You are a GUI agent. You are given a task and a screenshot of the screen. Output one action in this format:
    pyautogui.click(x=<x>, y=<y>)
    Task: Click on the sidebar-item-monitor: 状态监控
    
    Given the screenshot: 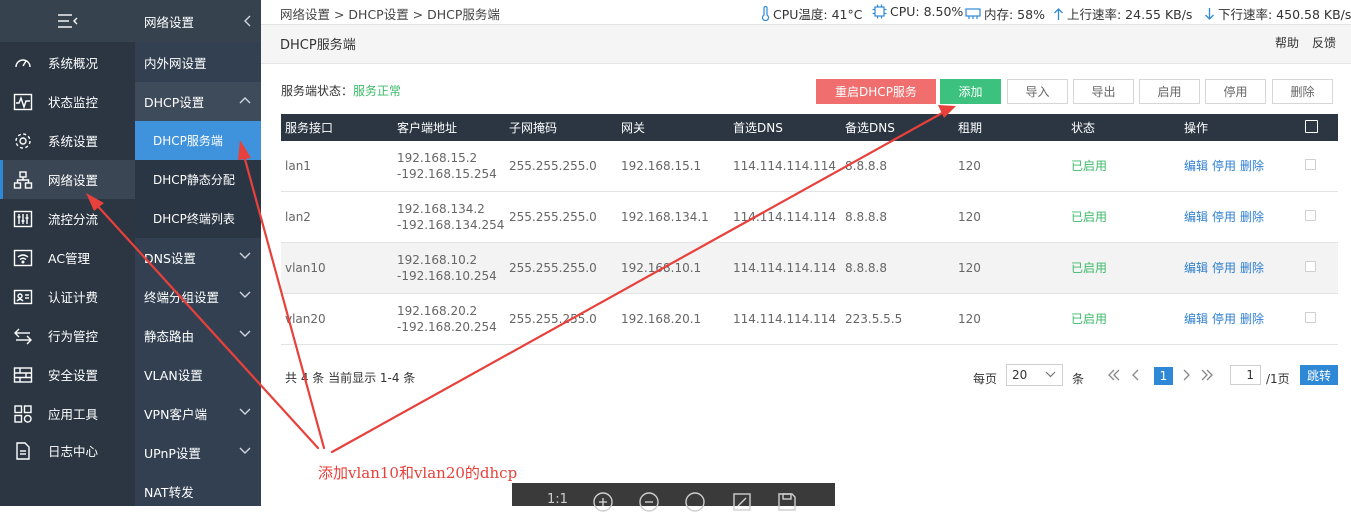 What is the action you would take?
    pyautogui.click(x=67, y=101)
    